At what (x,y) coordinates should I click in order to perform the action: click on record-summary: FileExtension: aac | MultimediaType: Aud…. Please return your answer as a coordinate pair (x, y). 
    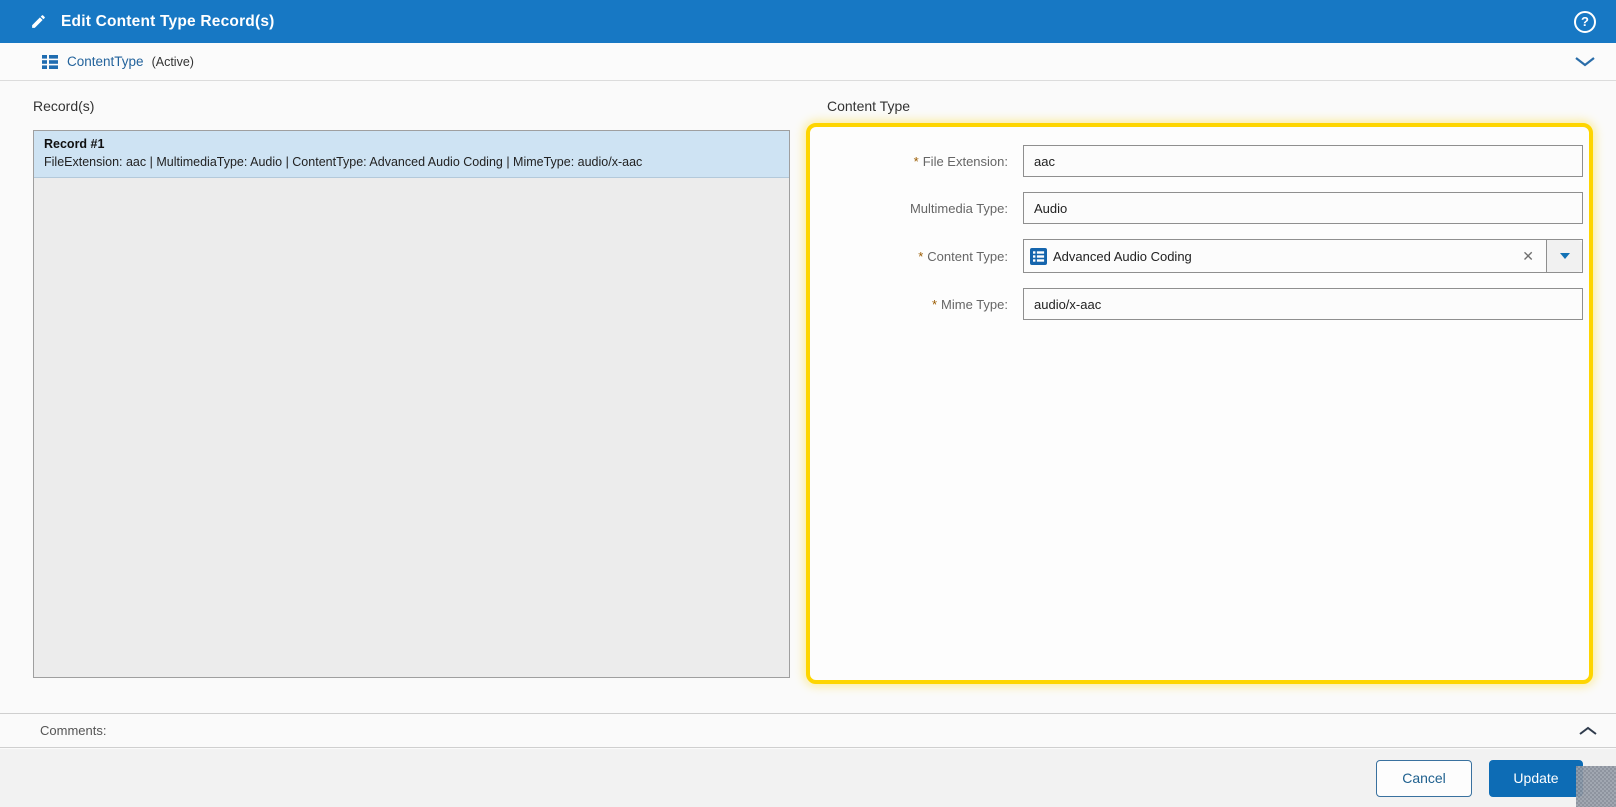
    Looking at the image, I should click on (343, 161).